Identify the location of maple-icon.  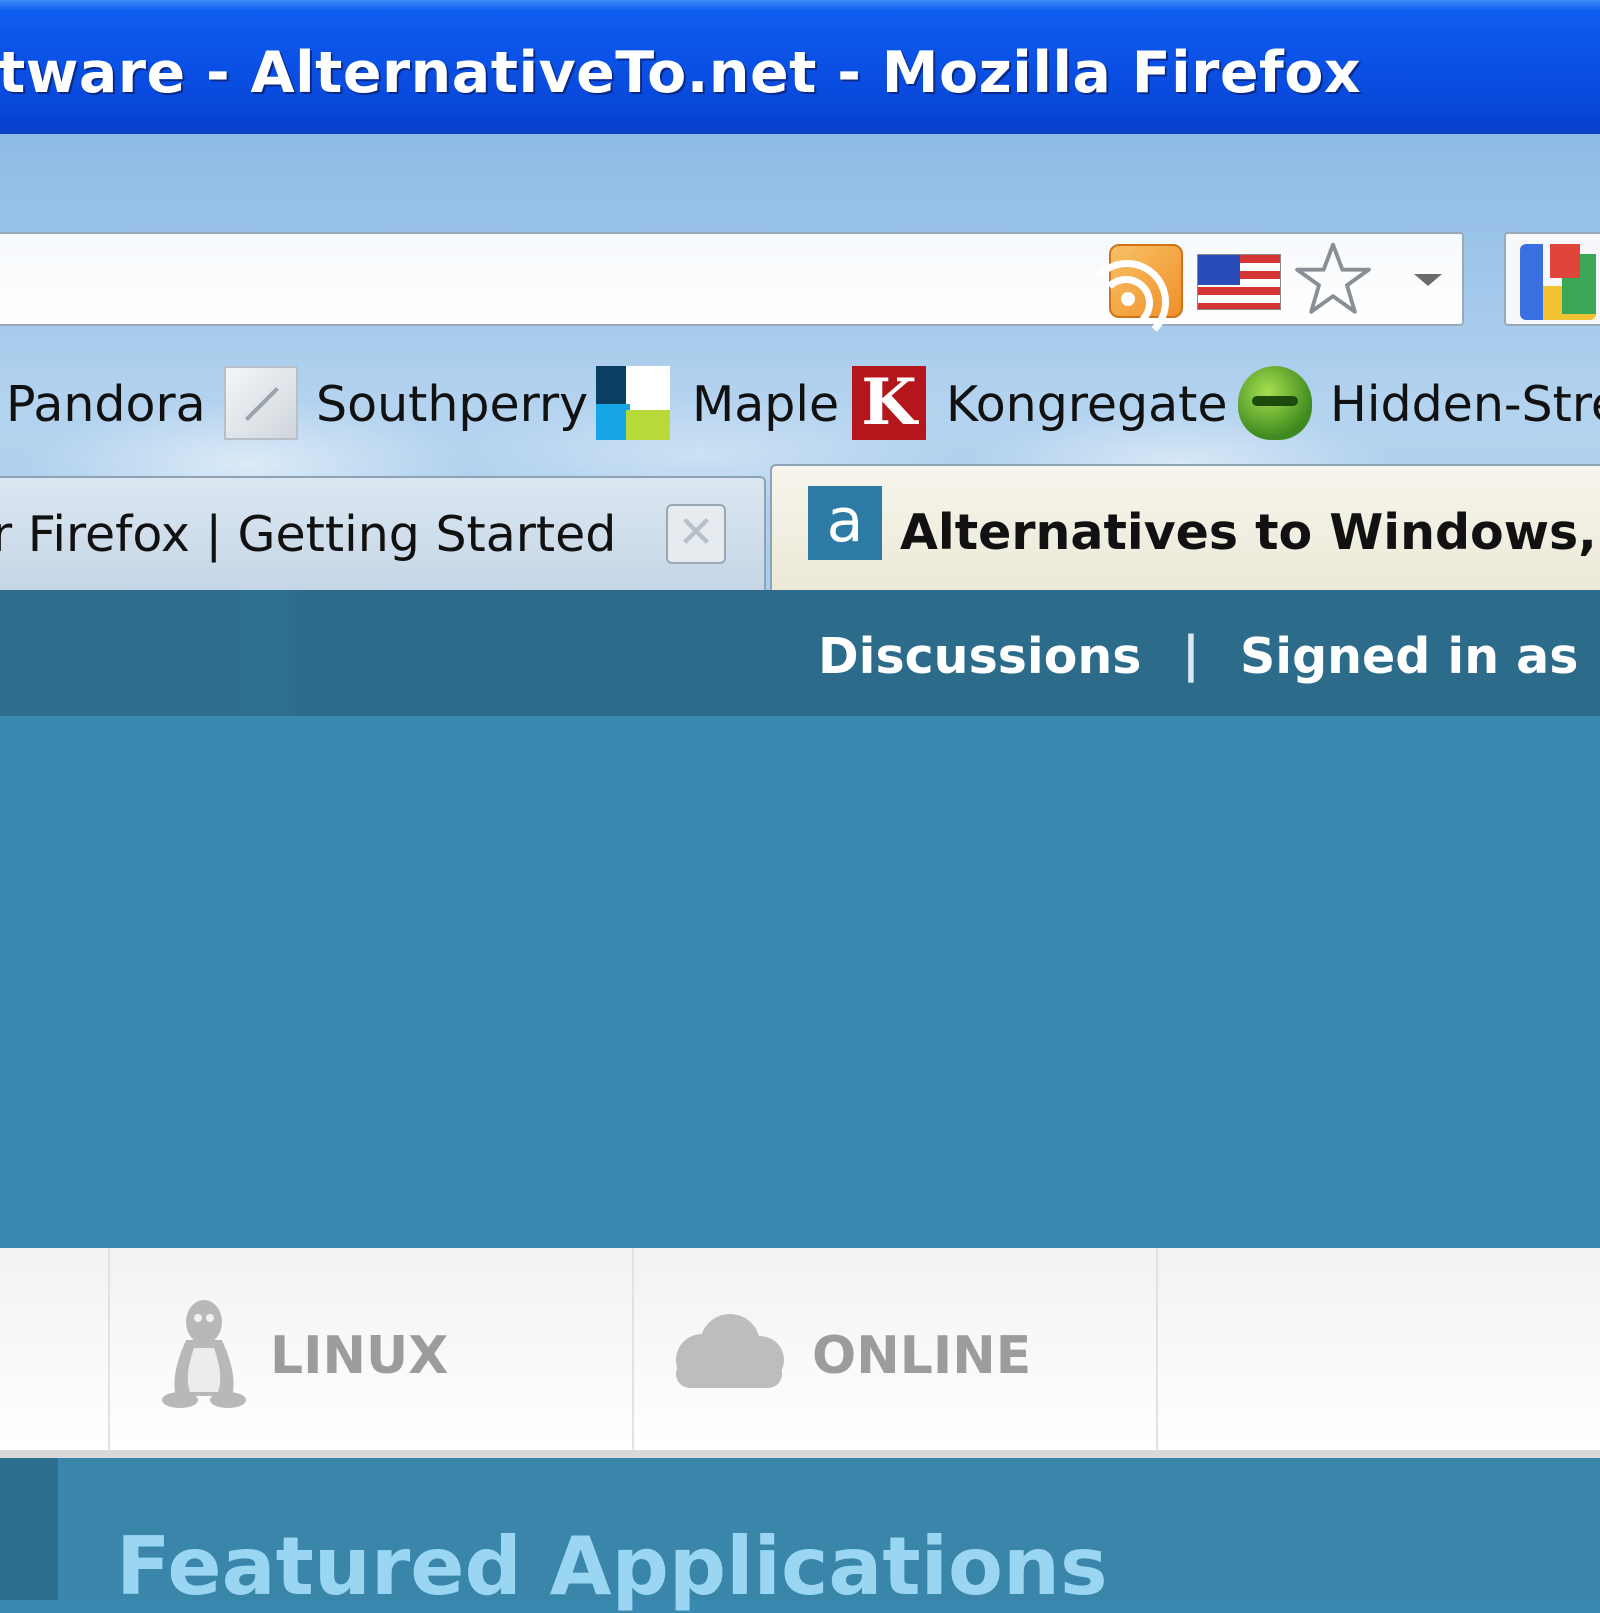
(633, 403).